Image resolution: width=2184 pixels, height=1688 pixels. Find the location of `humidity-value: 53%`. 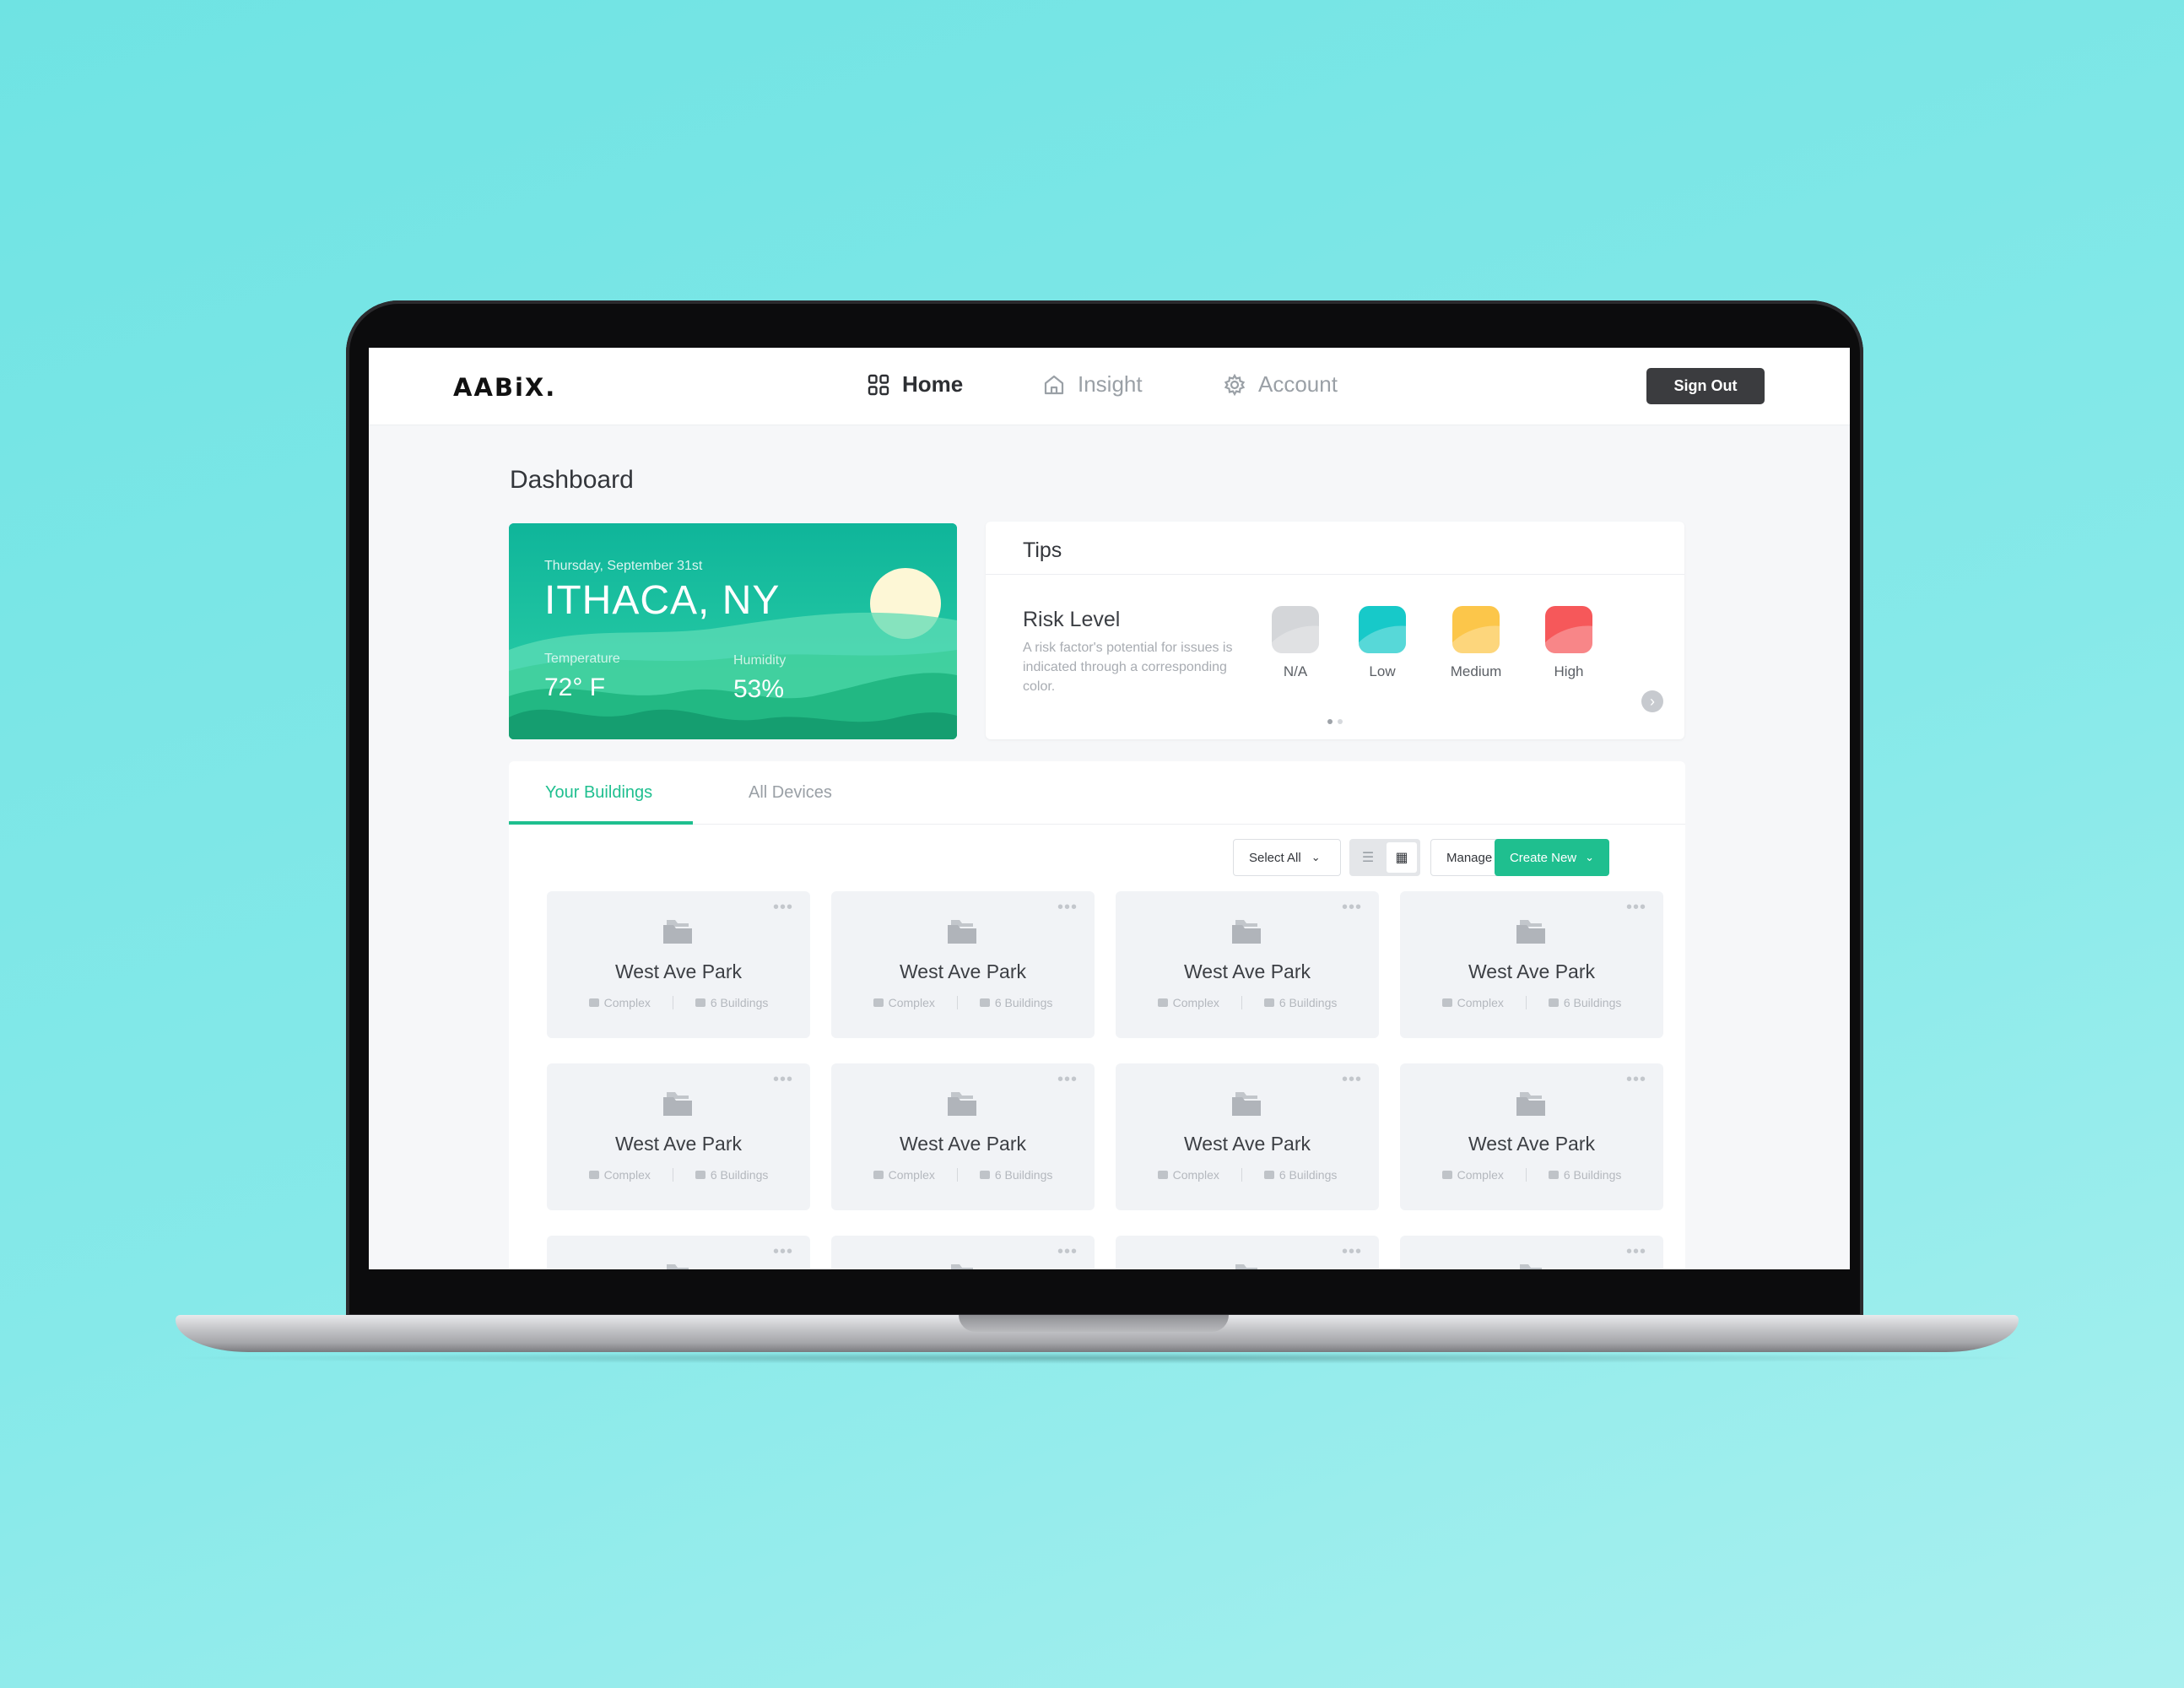

humidity-value: 53% is located at coordinates (759, 689).